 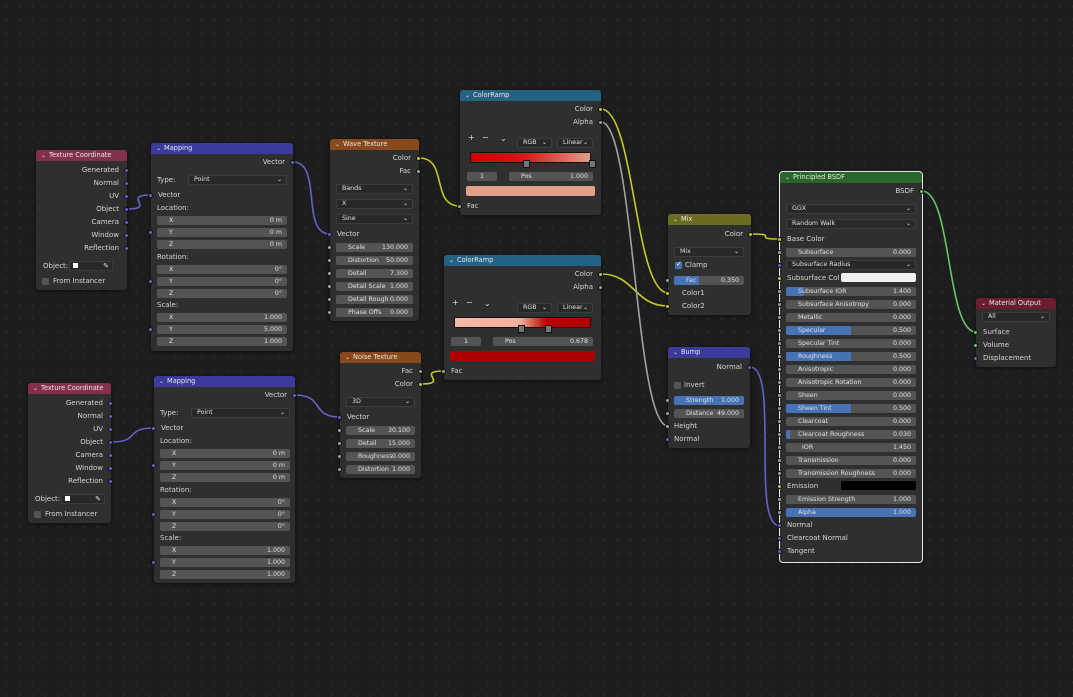 I want to click on ramp-fac-in-socket, so click(x=443, y=371).